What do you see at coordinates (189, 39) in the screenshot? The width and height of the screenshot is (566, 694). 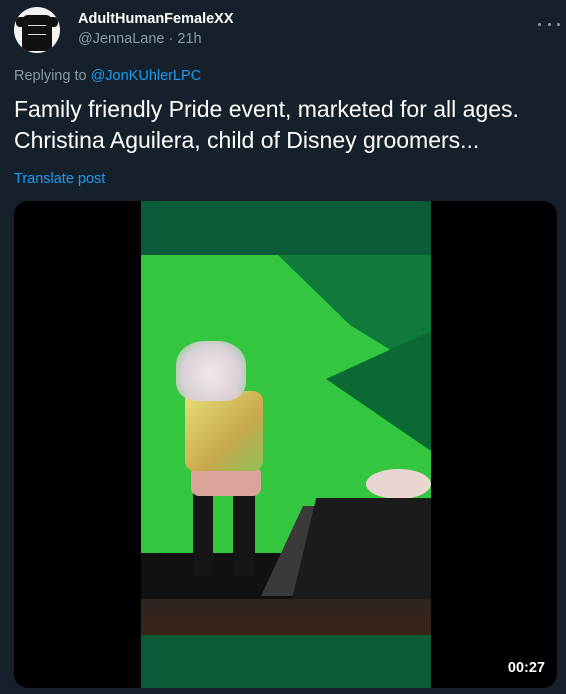 I see `timestamp: 21h` at bounding box center [189, 39].